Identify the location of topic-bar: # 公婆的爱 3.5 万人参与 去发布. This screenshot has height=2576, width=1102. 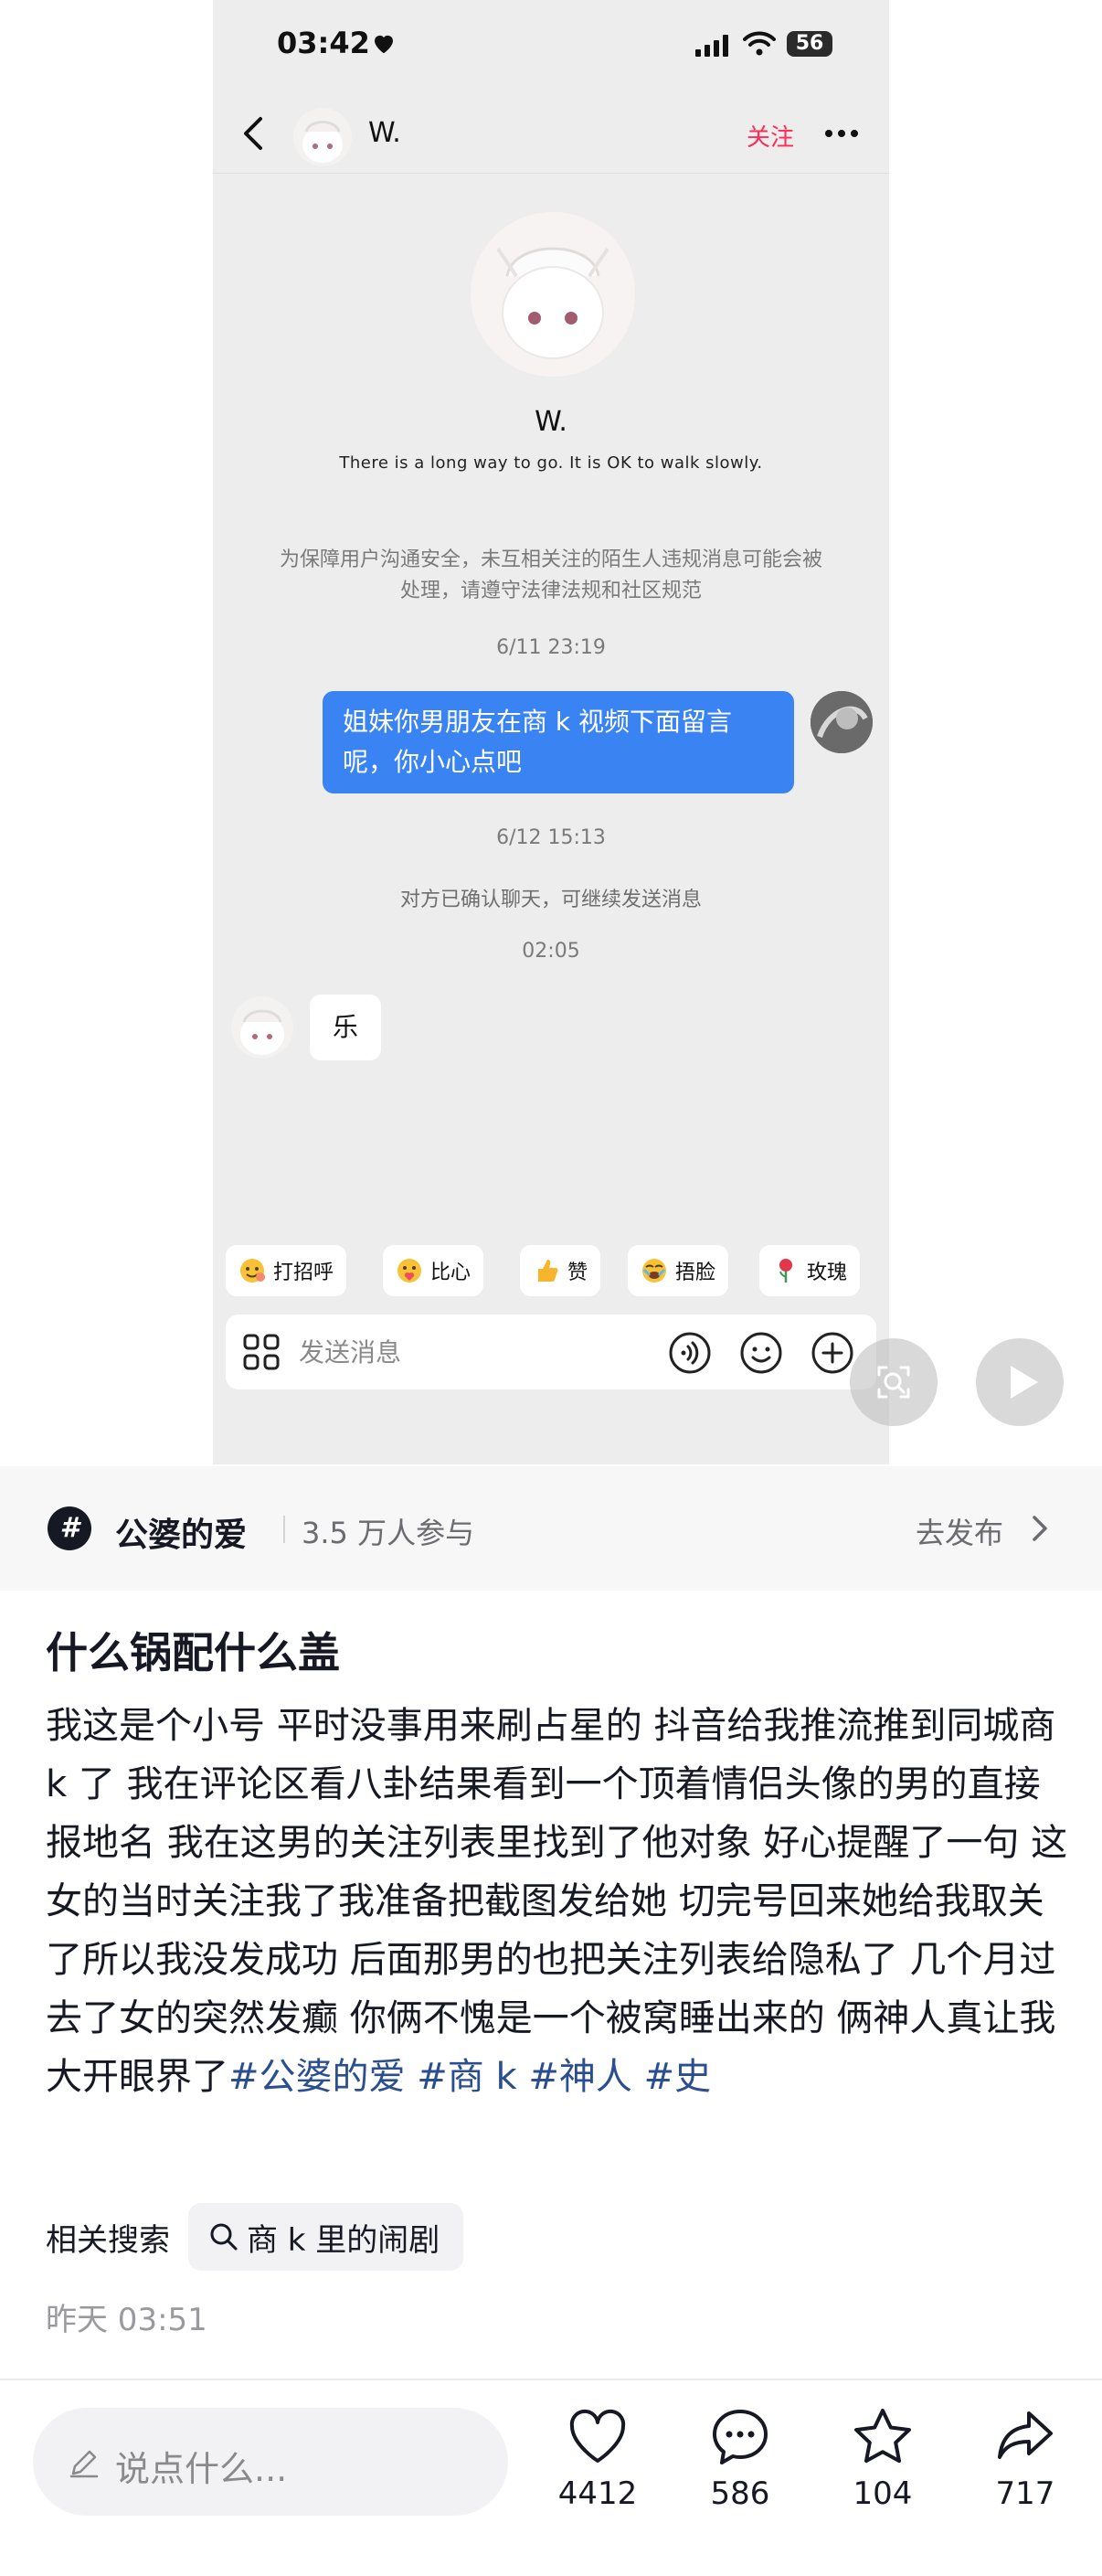
(551, 1528).